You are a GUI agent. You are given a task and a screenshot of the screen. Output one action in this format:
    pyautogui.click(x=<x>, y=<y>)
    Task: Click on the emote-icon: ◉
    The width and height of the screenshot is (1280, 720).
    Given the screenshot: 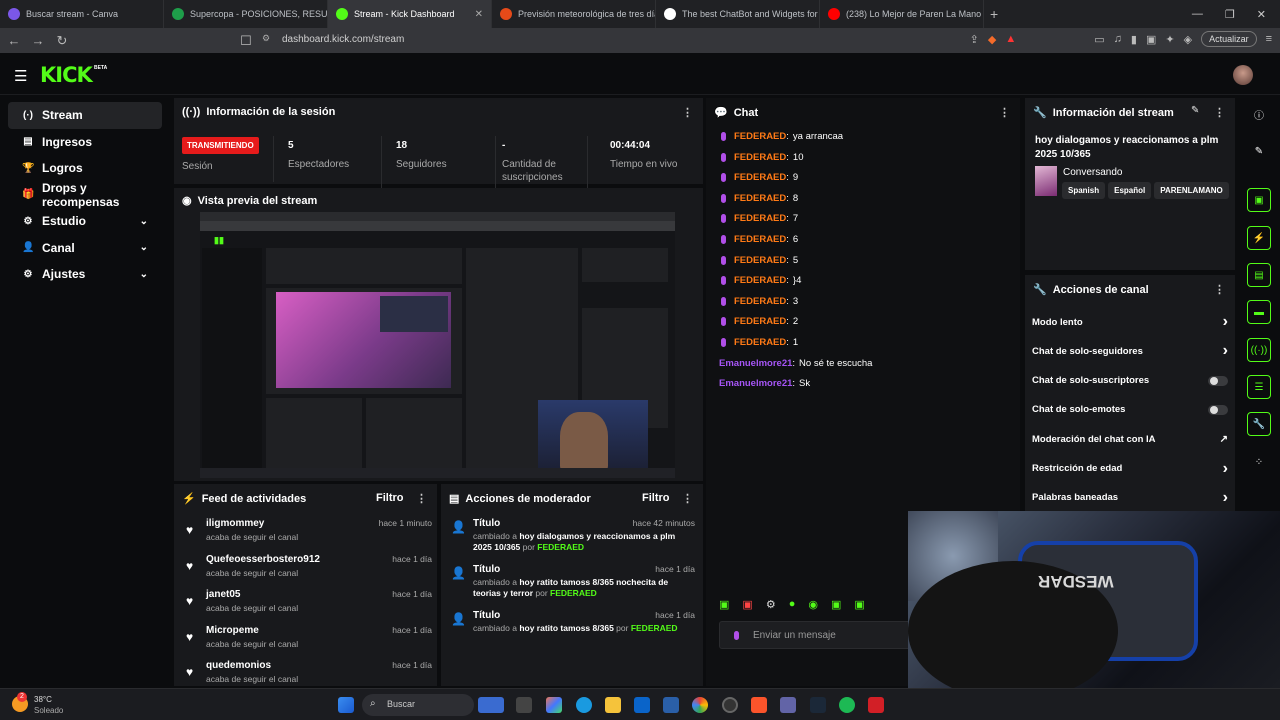 What is the action you would take?
    pyautogui.click(x=813, y=608)
    